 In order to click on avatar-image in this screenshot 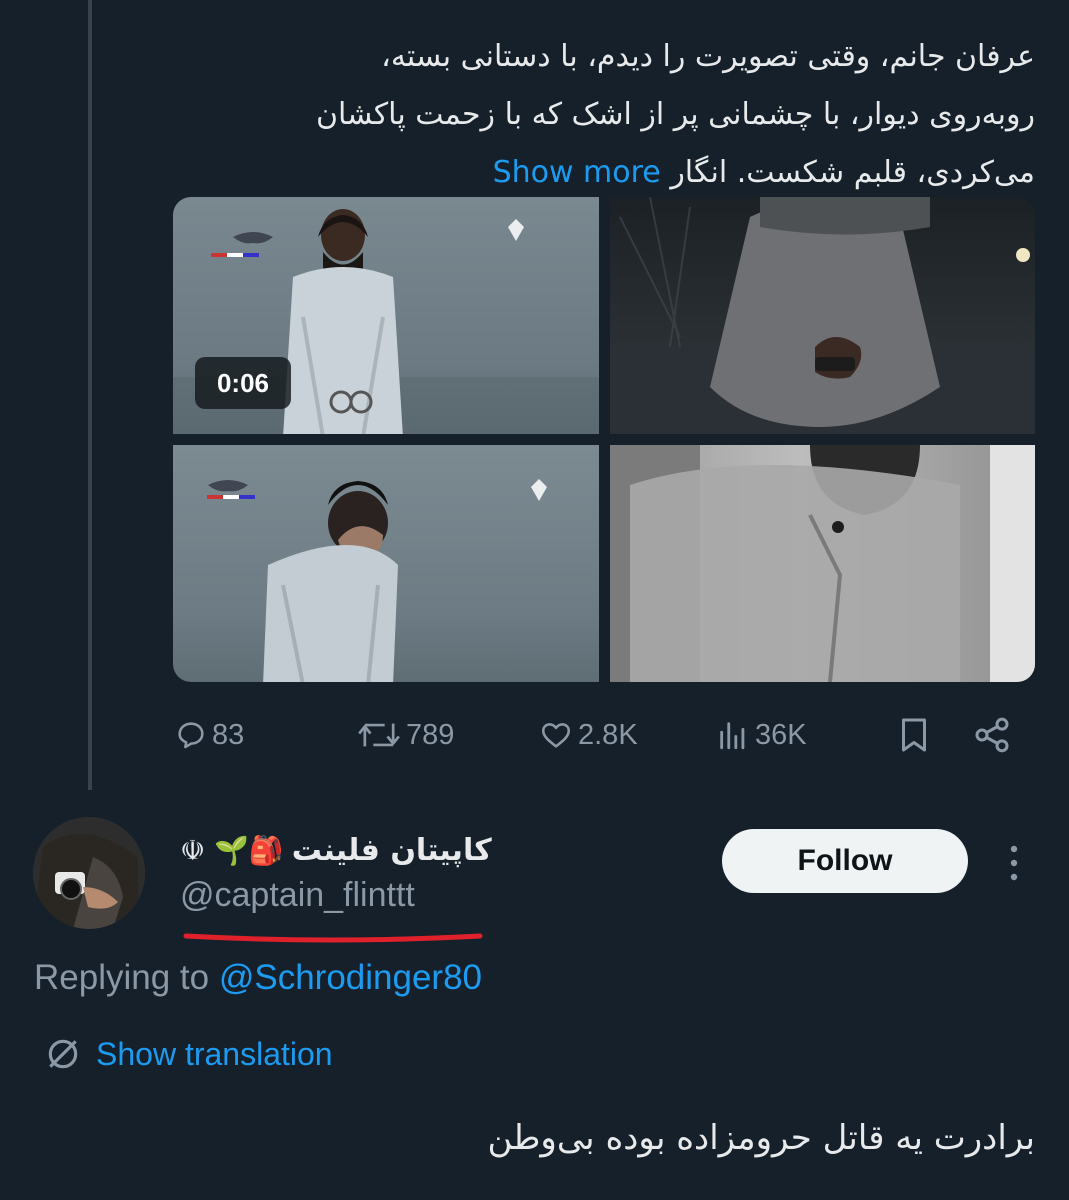, I will do `click(89, 873)`.